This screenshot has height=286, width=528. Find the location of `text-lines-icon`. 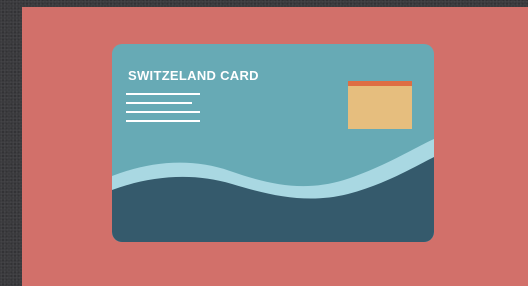

text-lines-icon is located at coordinates (163, 111).